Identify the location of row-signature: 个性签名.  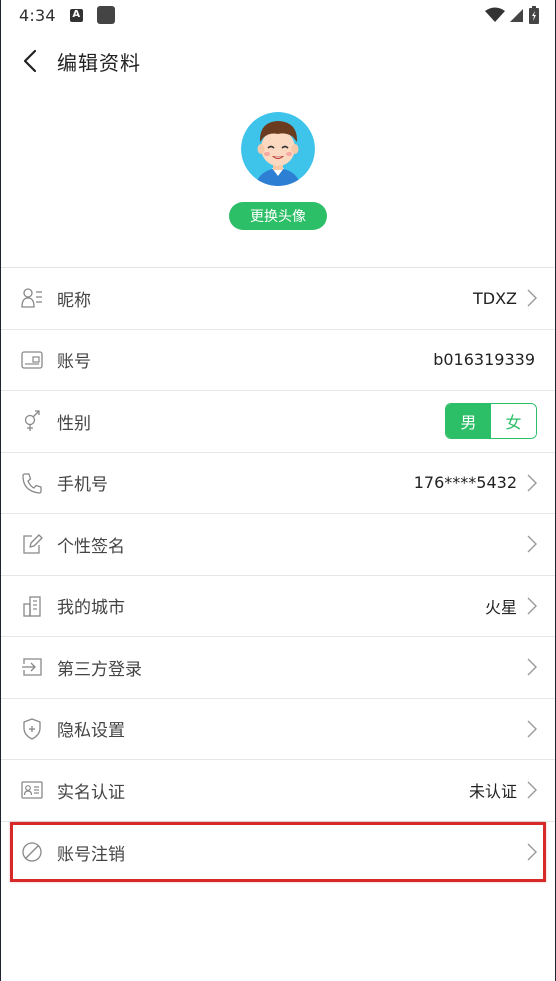
(278, 545).